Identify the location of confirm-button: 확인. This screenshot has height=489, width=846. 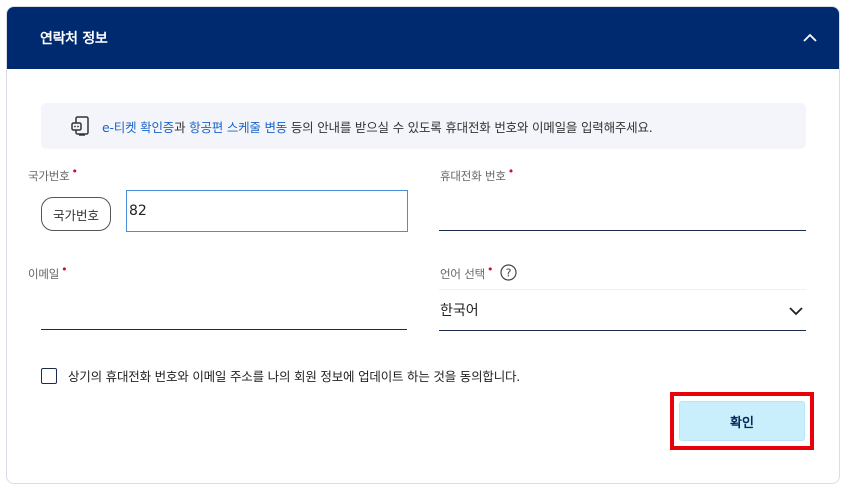
(742, 421).